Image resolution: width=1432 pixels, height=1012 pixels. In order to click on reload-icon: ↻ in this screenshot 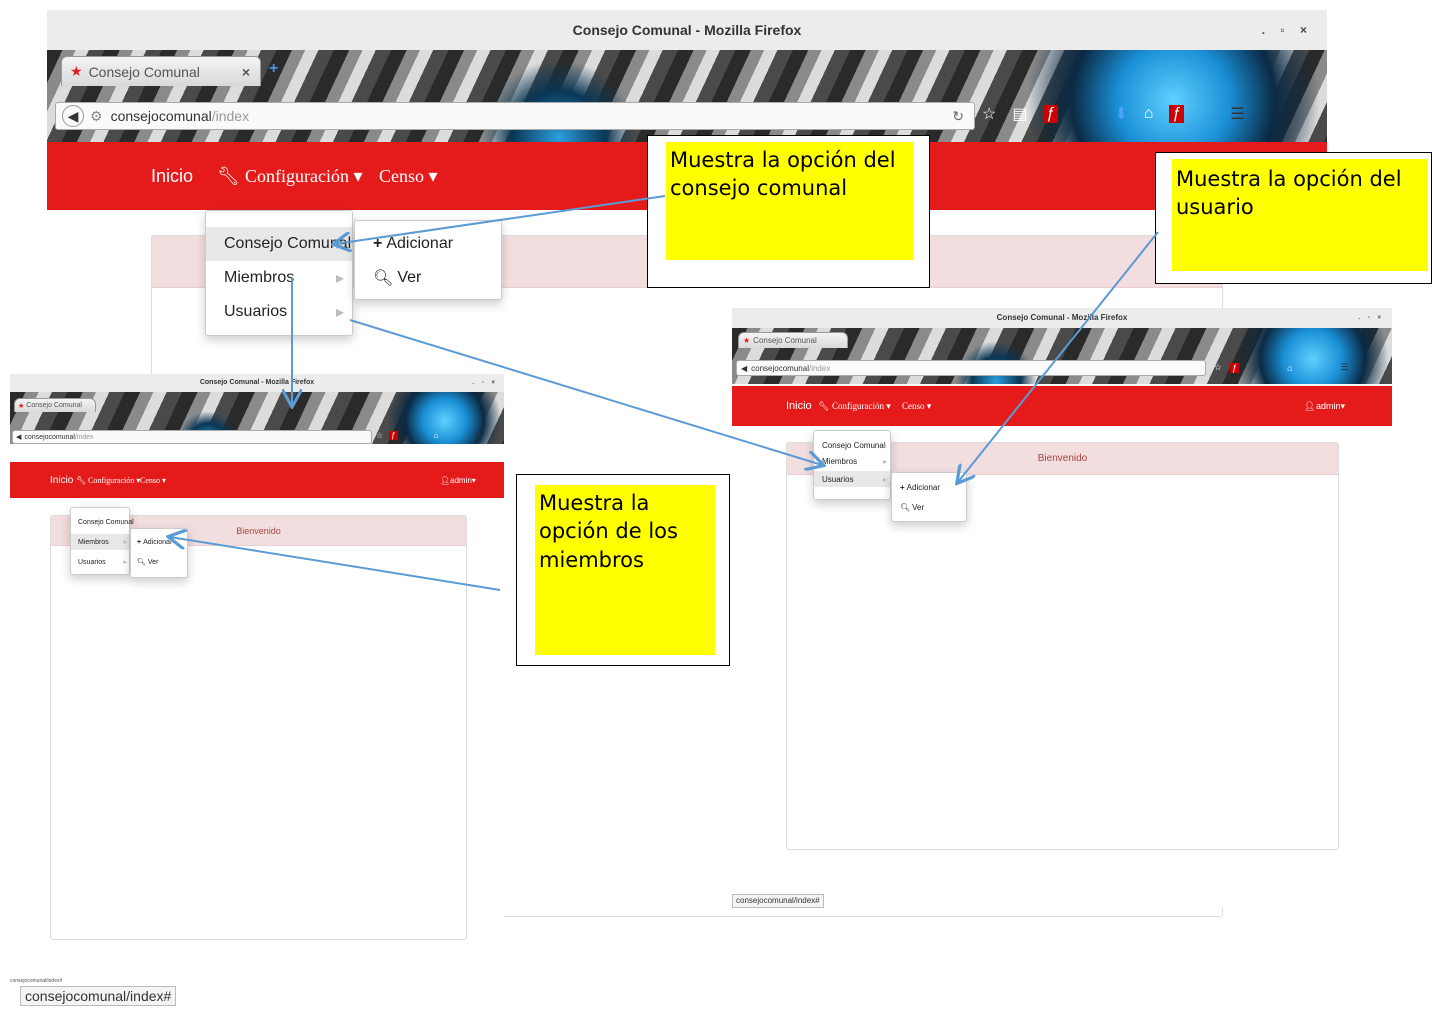, I will do `click(958, 116)`.